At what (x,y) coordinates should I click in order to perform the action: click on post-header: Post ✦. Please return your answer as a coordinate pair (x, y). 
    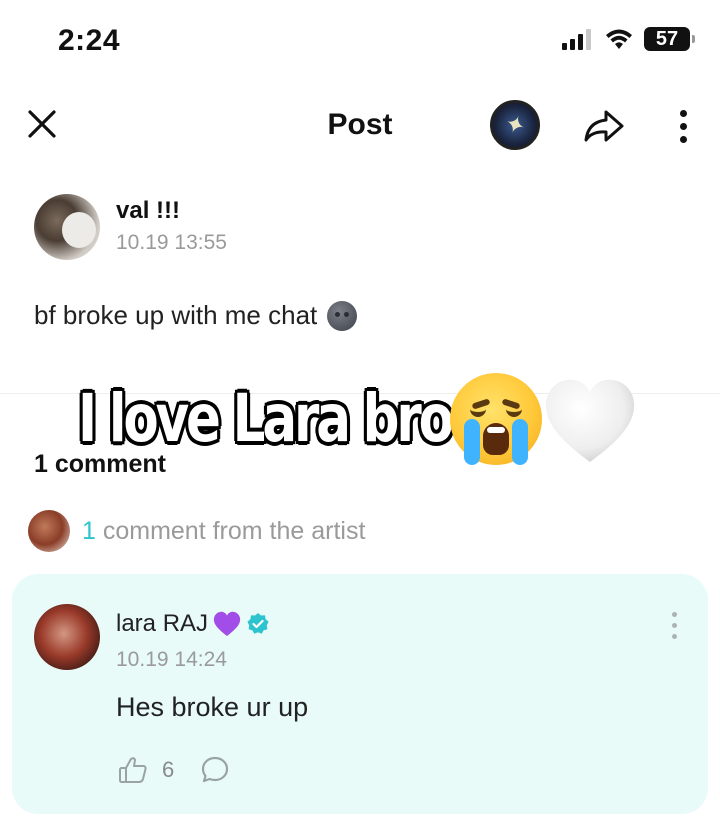
    Looking at the image, I should click on (360, 126).